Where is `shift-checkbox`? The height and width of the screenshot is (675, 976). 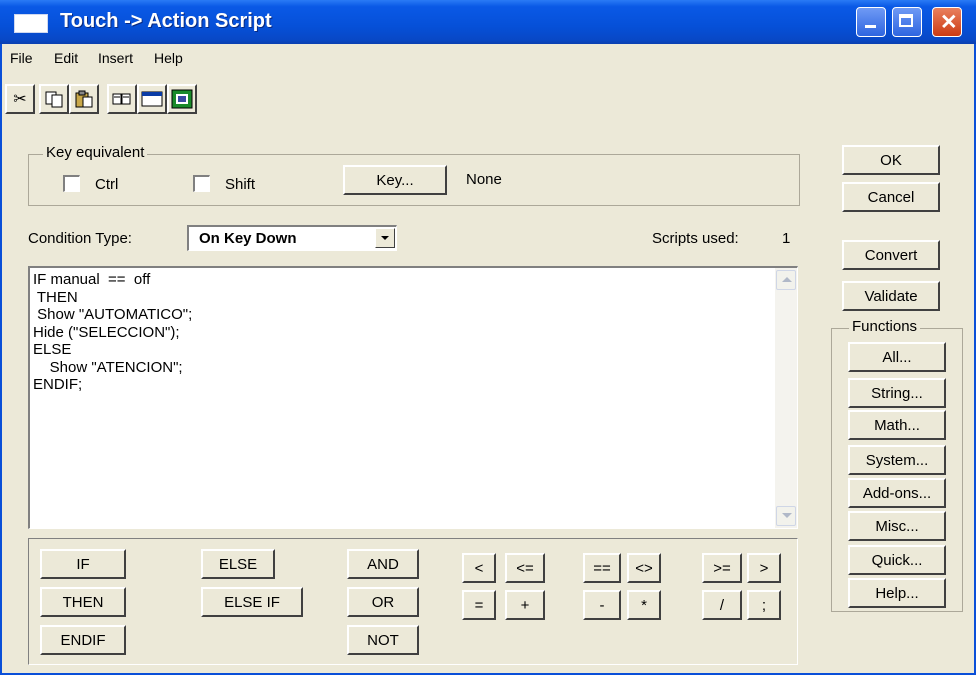
shift-checkbox is located at coordinates (201, 183).